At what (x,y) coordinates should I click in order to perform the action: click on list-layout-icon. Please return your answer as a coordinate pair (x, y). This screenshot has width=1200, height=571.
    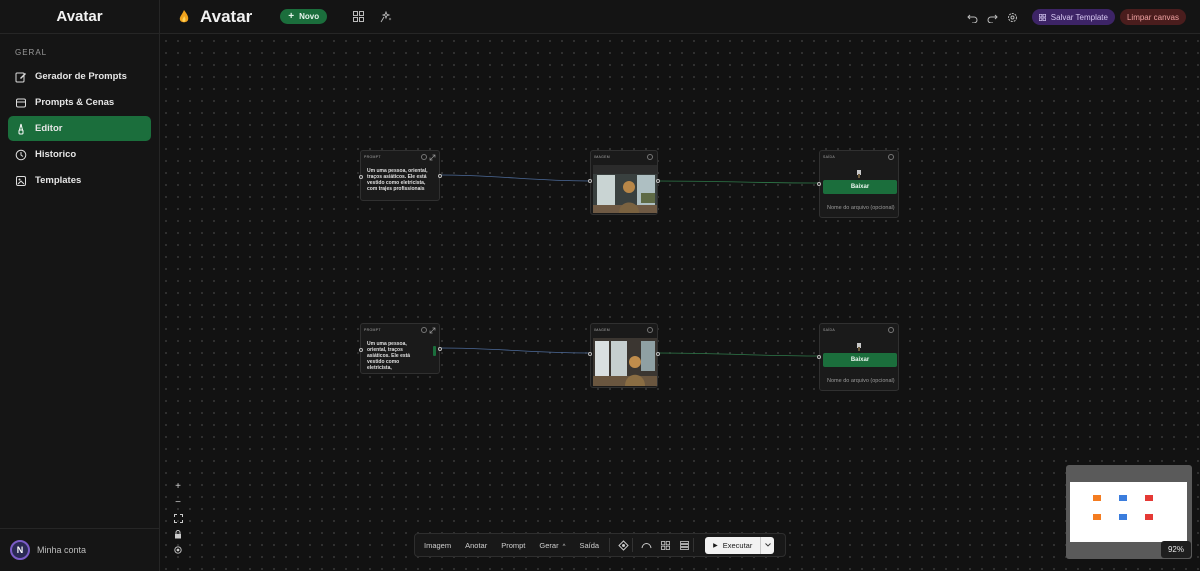
    Looking at the image, I should click on (684, 545).